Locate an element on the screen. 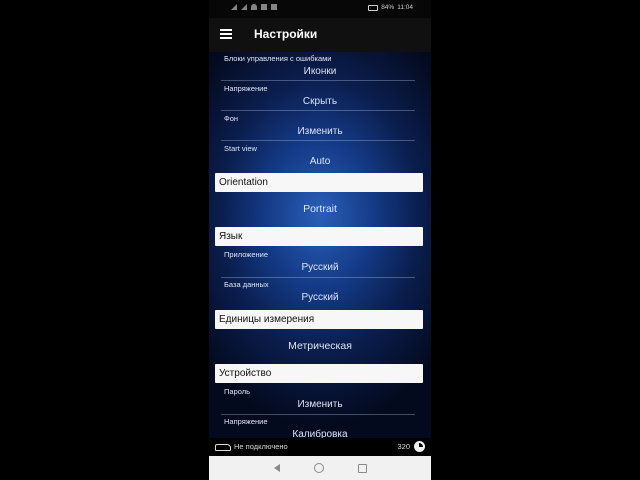 This screenshot has height=480, width=640. hamburger-menu-icon is located at coordinates (226, 34).